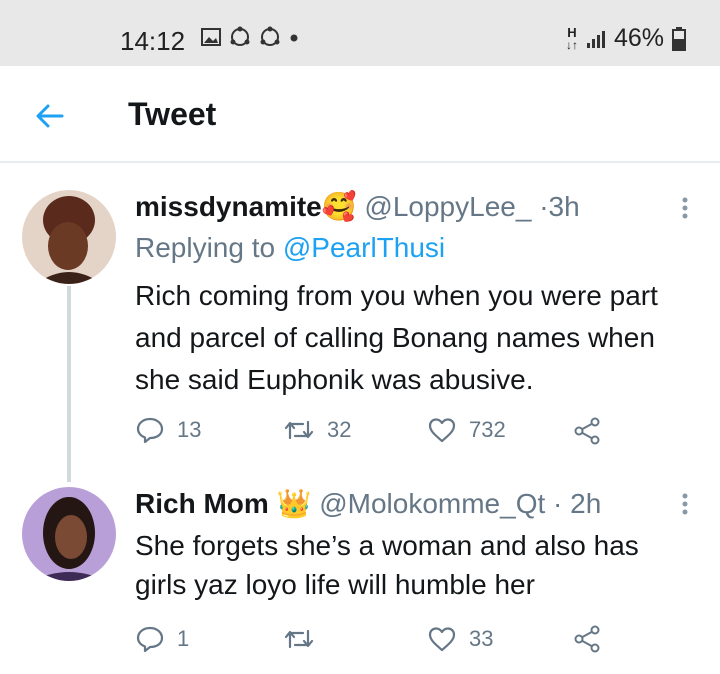 The width and height of the screenshot is (720, 674). What do you see at coordinates (364, 247) in the screenshot?
I see `reply-mention: @PearlThusi` at bounding box center [364, 247].